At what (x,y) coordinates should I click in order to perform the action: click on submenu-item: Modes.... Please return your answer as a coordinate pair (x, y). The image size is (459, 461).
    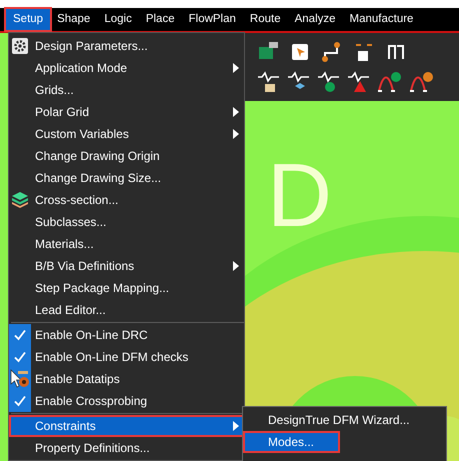
    Looking at the image, I should click on (291, 442).